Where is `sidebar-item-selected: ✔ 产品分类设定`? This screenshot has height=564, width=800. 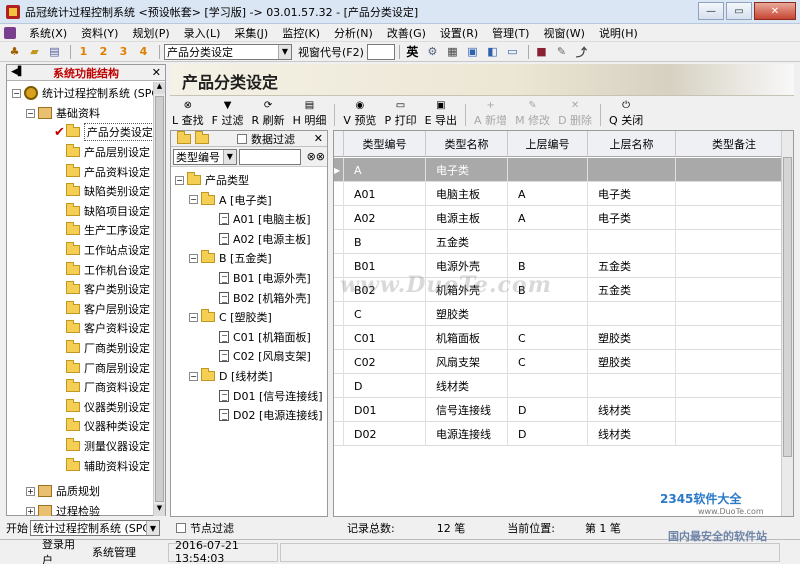 sidebar-item-selected: ✔ 产品分类设定 is located at coordinates (104, 132).